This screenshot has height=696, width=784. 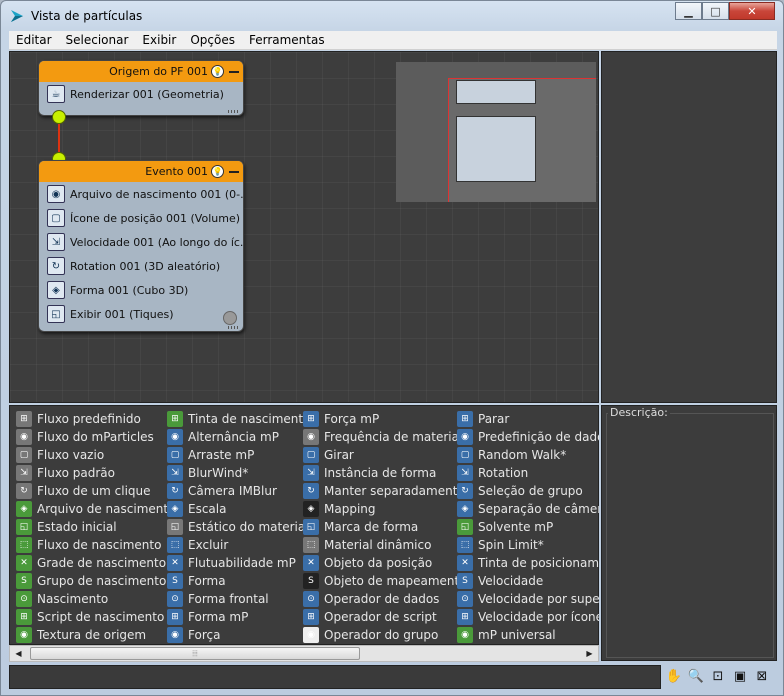 What do you see at coordinates (528, 563) in the screenshot?
I see `depot-item: ✕ Tinta de posicionamento` at bounding box center [528, 563].